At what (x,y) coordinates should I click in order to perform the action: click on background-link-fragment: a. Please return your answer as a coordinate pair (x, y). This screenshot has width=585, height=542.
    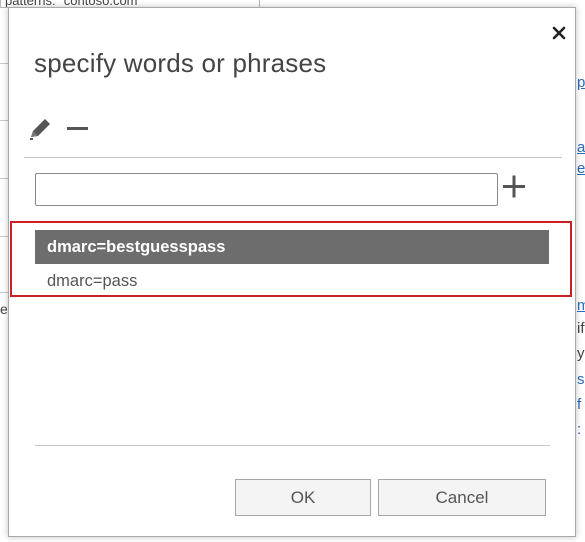
    Looking at the image, I should click on (581, 147).